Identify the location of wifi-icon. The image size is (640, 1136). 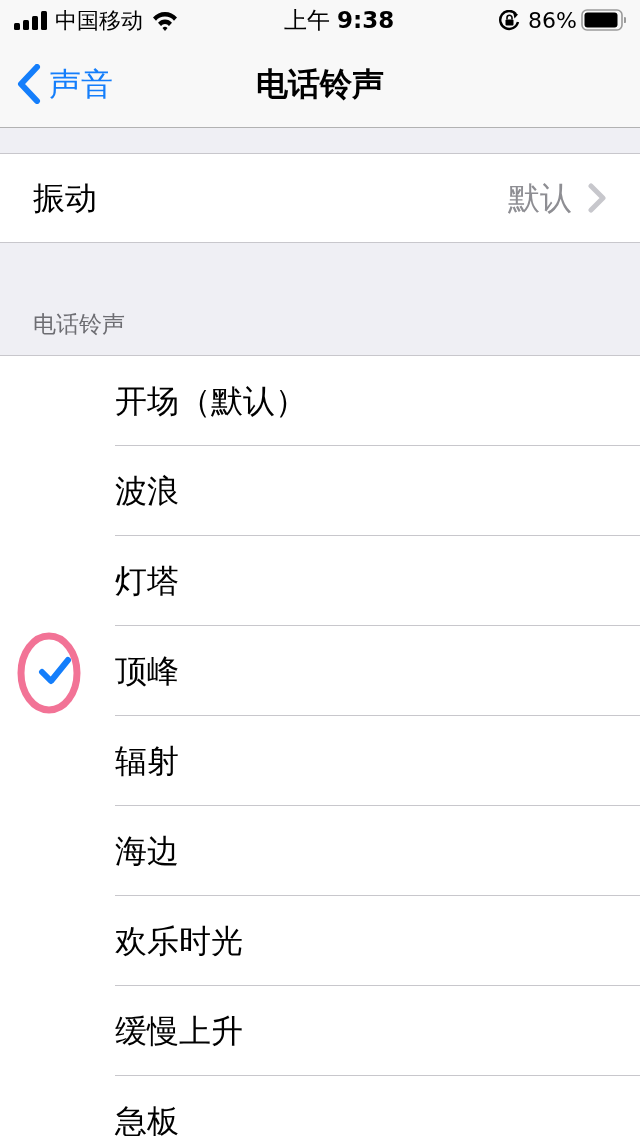
(165, 20).